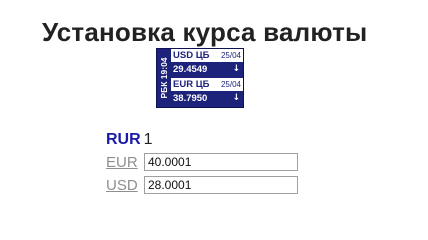  I want to click on currency-row-usd: USD, so click(202, 185).